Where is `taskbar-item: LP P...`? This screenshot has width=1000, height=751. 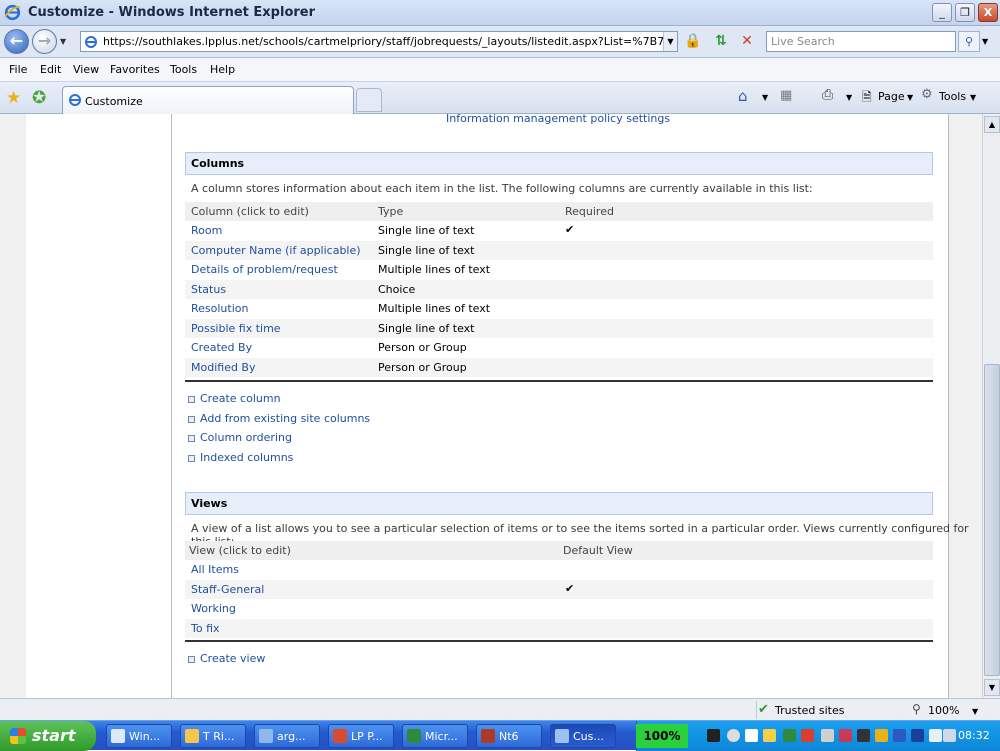 taskbar-item: LP P... is located at coordinates (361, 736).